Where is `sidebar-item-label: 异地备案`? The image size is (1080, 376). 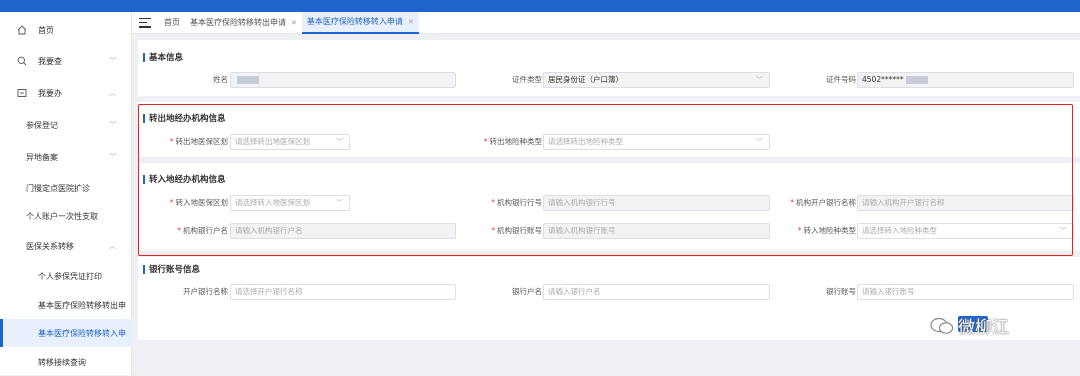
sidebar-item-label: 异地备案 is located at coordinates (42, 157).